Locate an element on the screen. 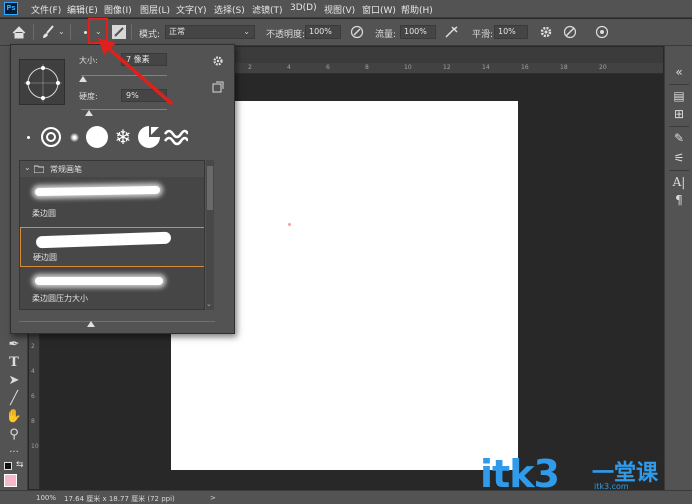 This screenshot has height=504, width=692. home-icon is located at coordinates (19, 32).